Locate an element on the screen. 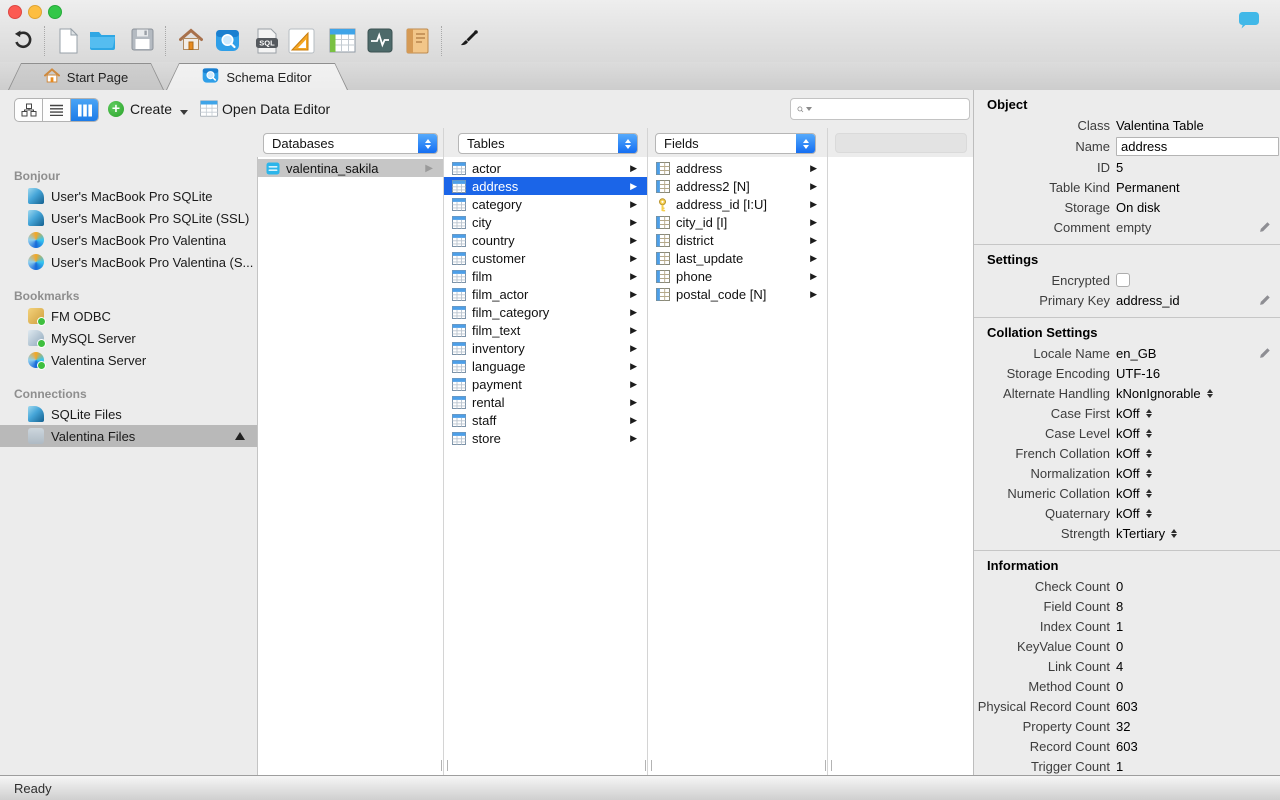 The width and height of the screenshot is (1280, 800). columns-view-button is located at coordinates (84, 110).